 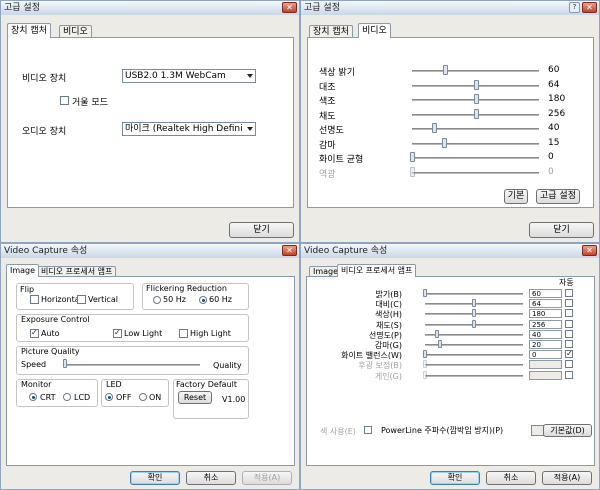 What do you see at coordinates (65, 363) in the screenshot?
I see `quality-slider-thumb` at bounding box center [65, 363].